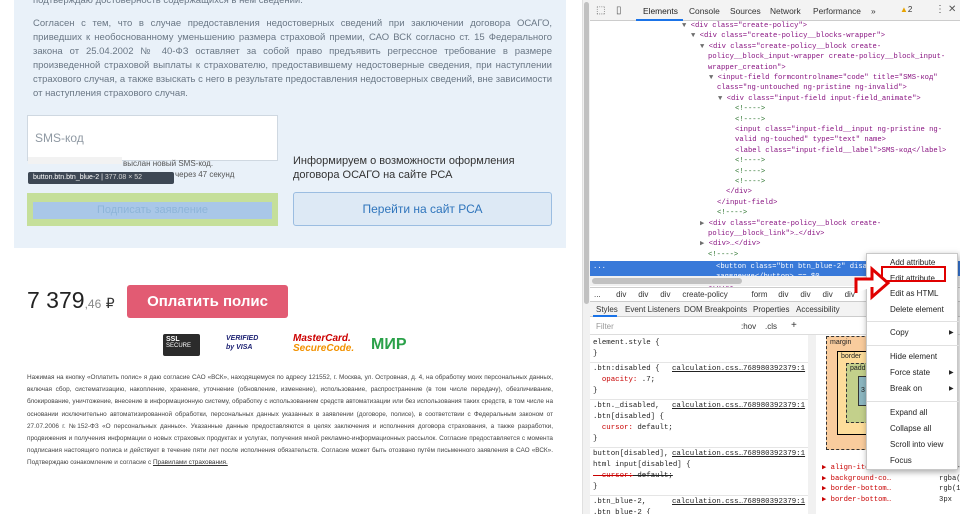  What do you see at coordinates (619, 502) in the screenshot?
I see `style-rule-line: .btn_blue-2,` at bounding box center [619, 502].